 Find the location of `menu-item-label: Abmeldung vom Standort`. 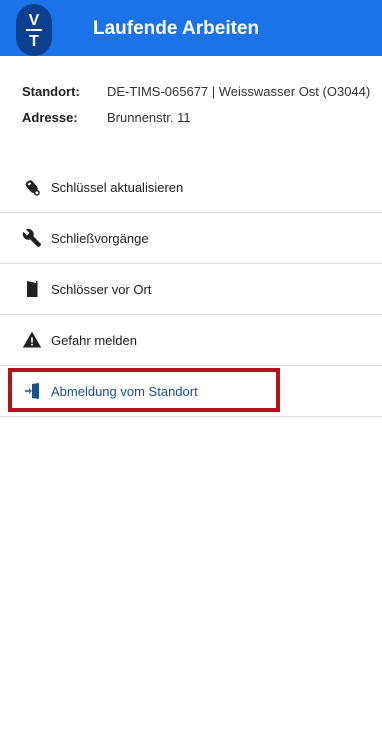

menu-item-label: Abmeldung vom Standort is located at coordinates (124, 391).